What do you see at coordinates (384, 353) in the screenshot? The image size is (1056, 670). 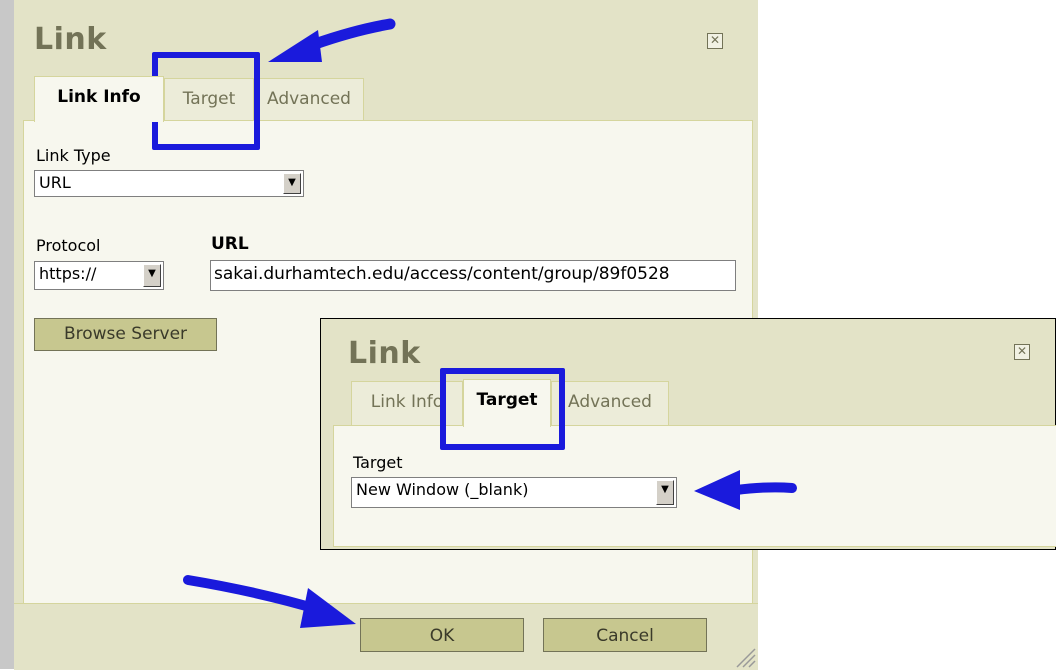 I see `inset-dialog-title: Link` at bounding box center [384, 353].